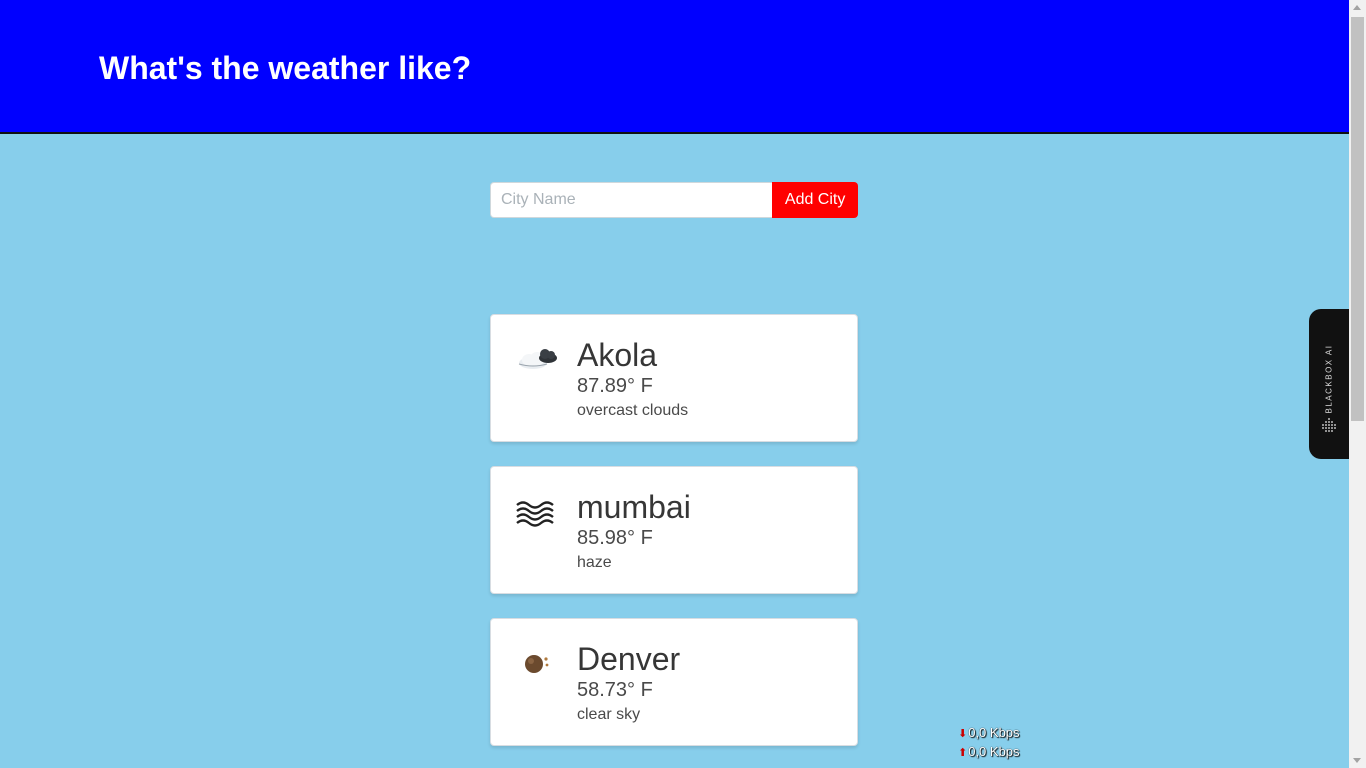  What do you see at coordinates (1357, 219) in the screenshot?
I see `scrollbar-thumb` at bounding box center [1357, 219].